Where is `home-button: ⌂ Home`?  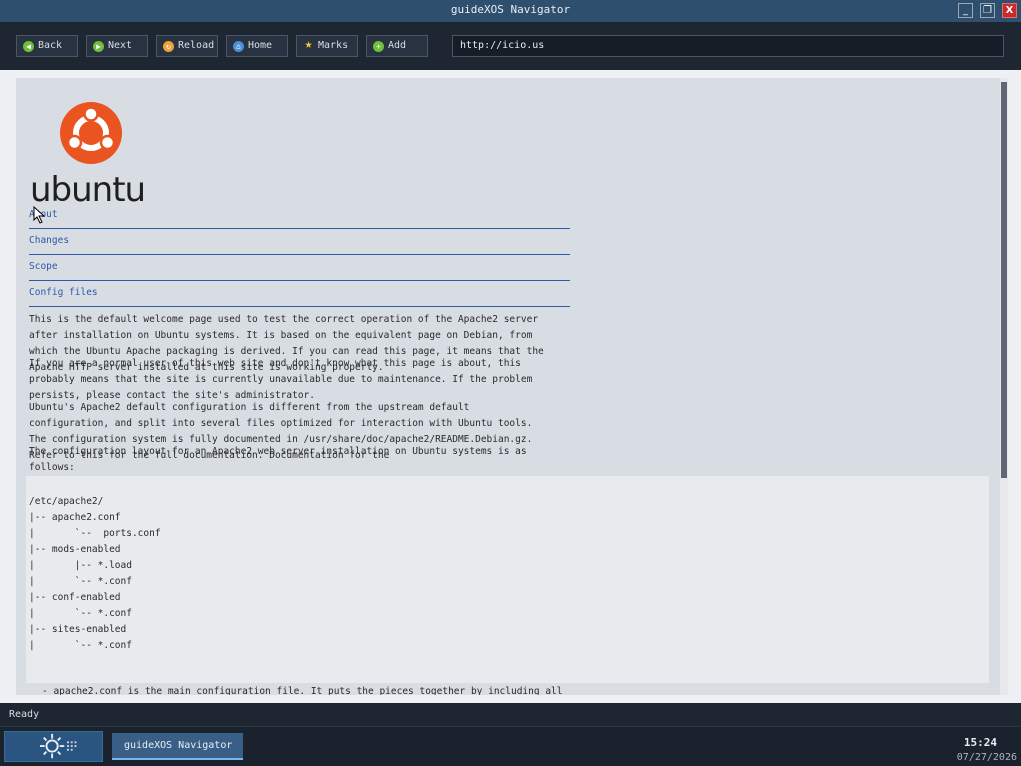 home-button: ⌂ Home is located at coordinates (257, 46).